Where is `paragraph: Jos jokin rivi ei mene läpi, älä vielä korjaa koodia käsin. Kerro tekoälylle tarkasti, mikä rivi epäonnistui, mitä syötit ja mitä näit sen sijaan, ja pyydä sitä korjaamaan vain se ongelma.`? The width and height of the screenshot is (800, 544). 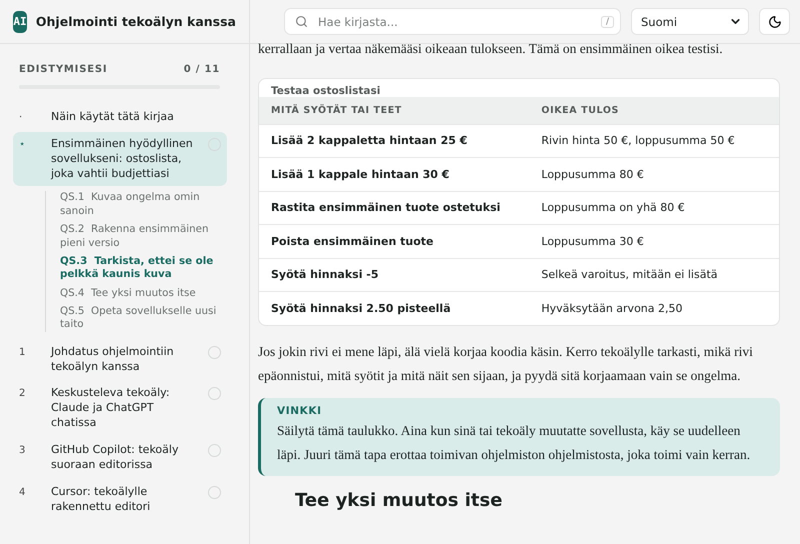
paragraph: Jos jokin rivi ei mene läpi, älä vielä korjaa koodia käsin. Kerro tekoälylle tarkasti, mikä rivi epäonnistui, mitä syötit ja mitä näit sen sijaan, ja pyydä sitä korjaamaan vain se ongelma. is located at coordinates (506, 363).